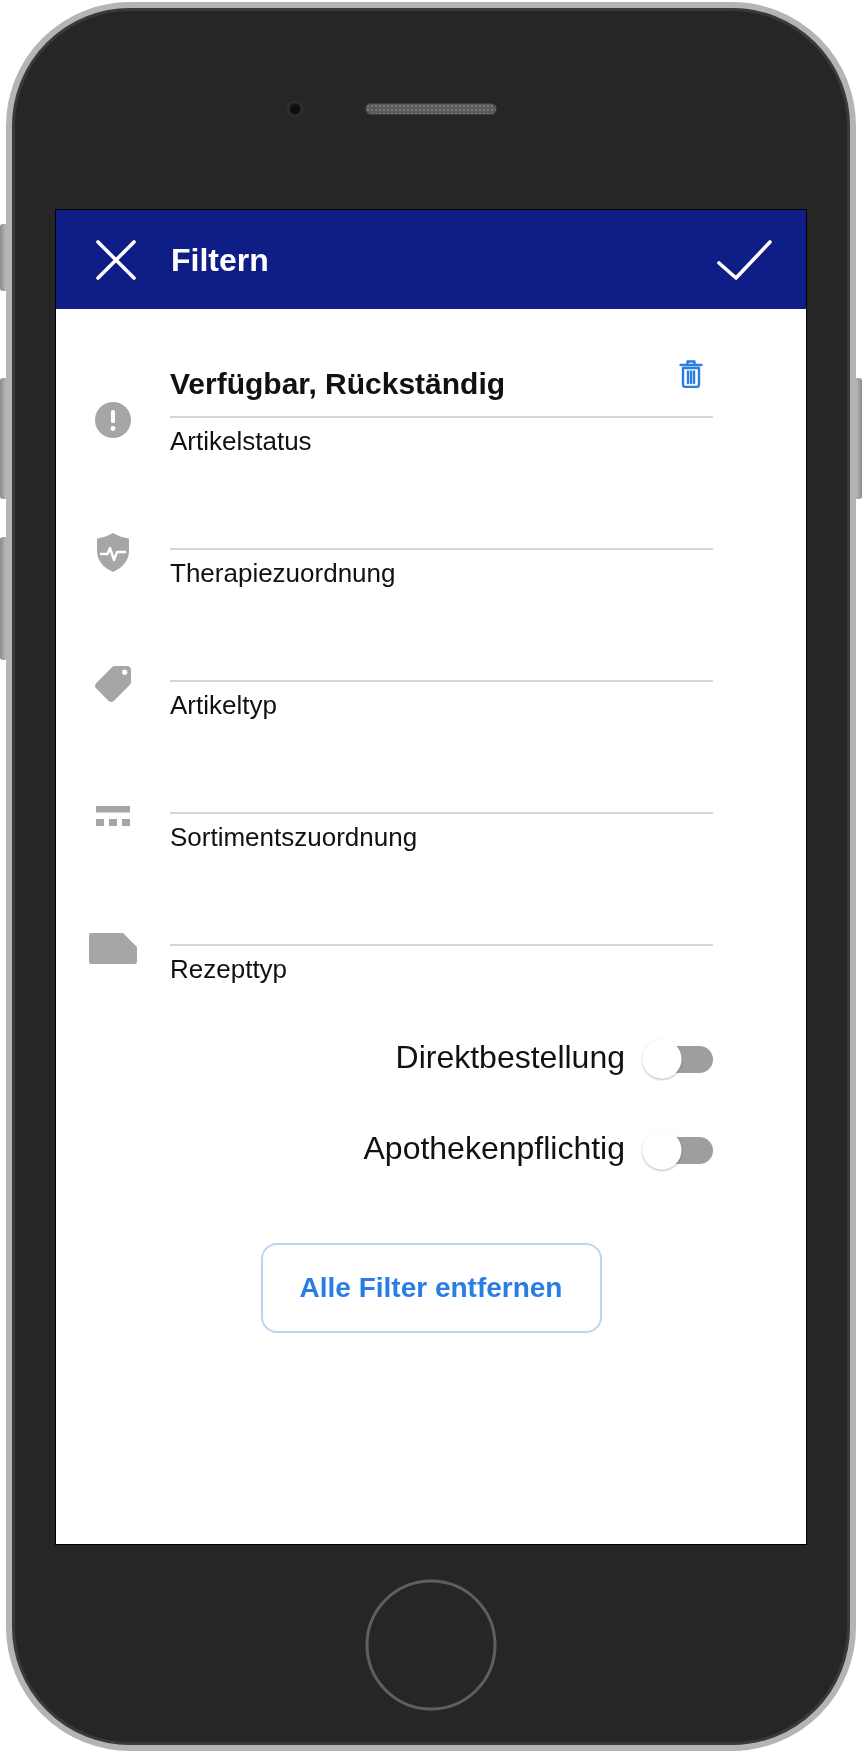 This screenshot has height=1754, width=862. What do you see at coordinates (431, 1644) in the screenshot?
I see `home-button` at bounding box center [431, 1644].